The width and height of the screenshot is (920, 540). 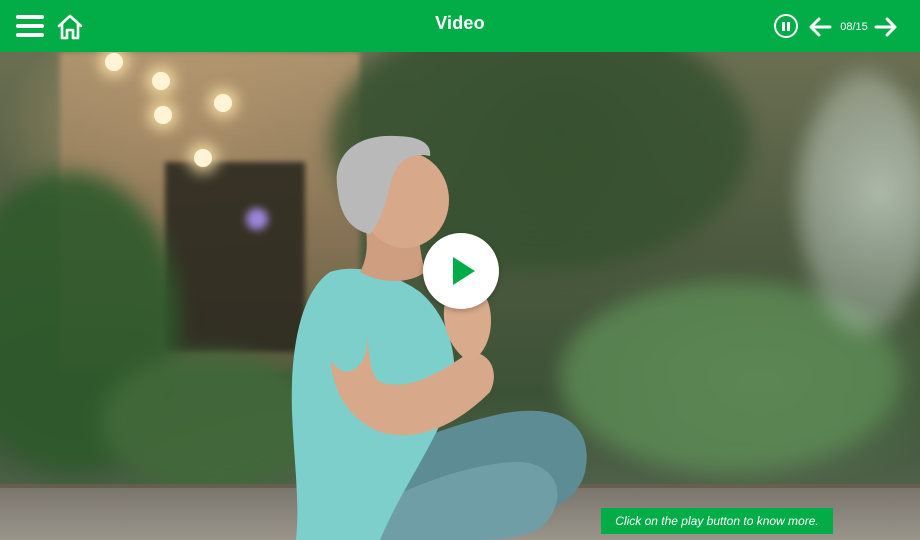 What do you see at coordinates (464, 271) in the screenshot?
I see `play-icon` at bounding box center [464, 271].